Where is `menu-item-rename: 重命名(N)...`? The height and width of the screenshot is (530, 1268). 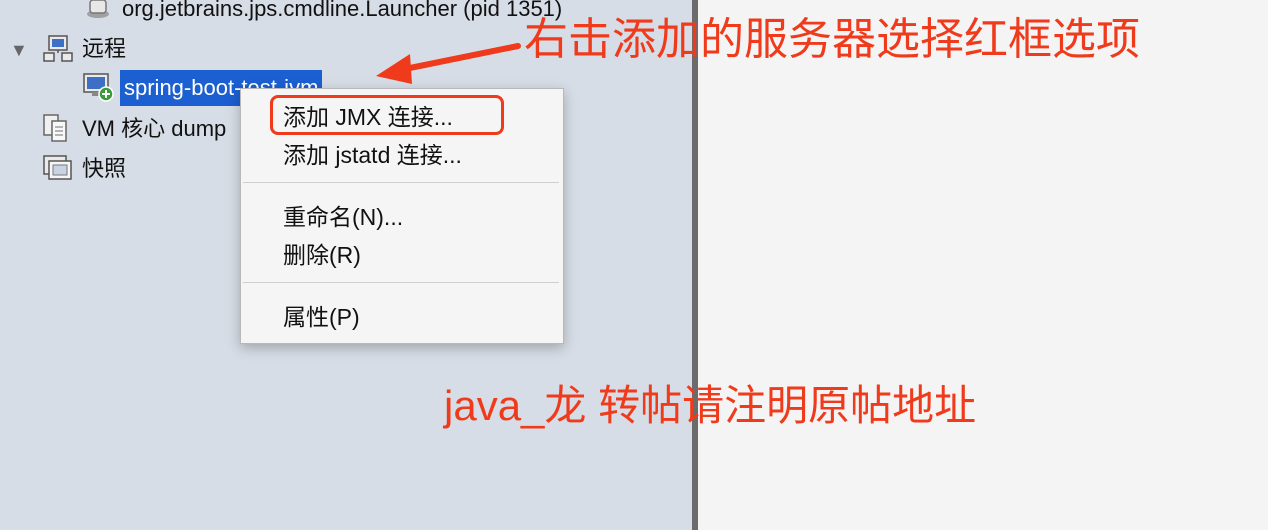 menu-item-rename: 重命名(N)... is located at coordinates (343, 217).